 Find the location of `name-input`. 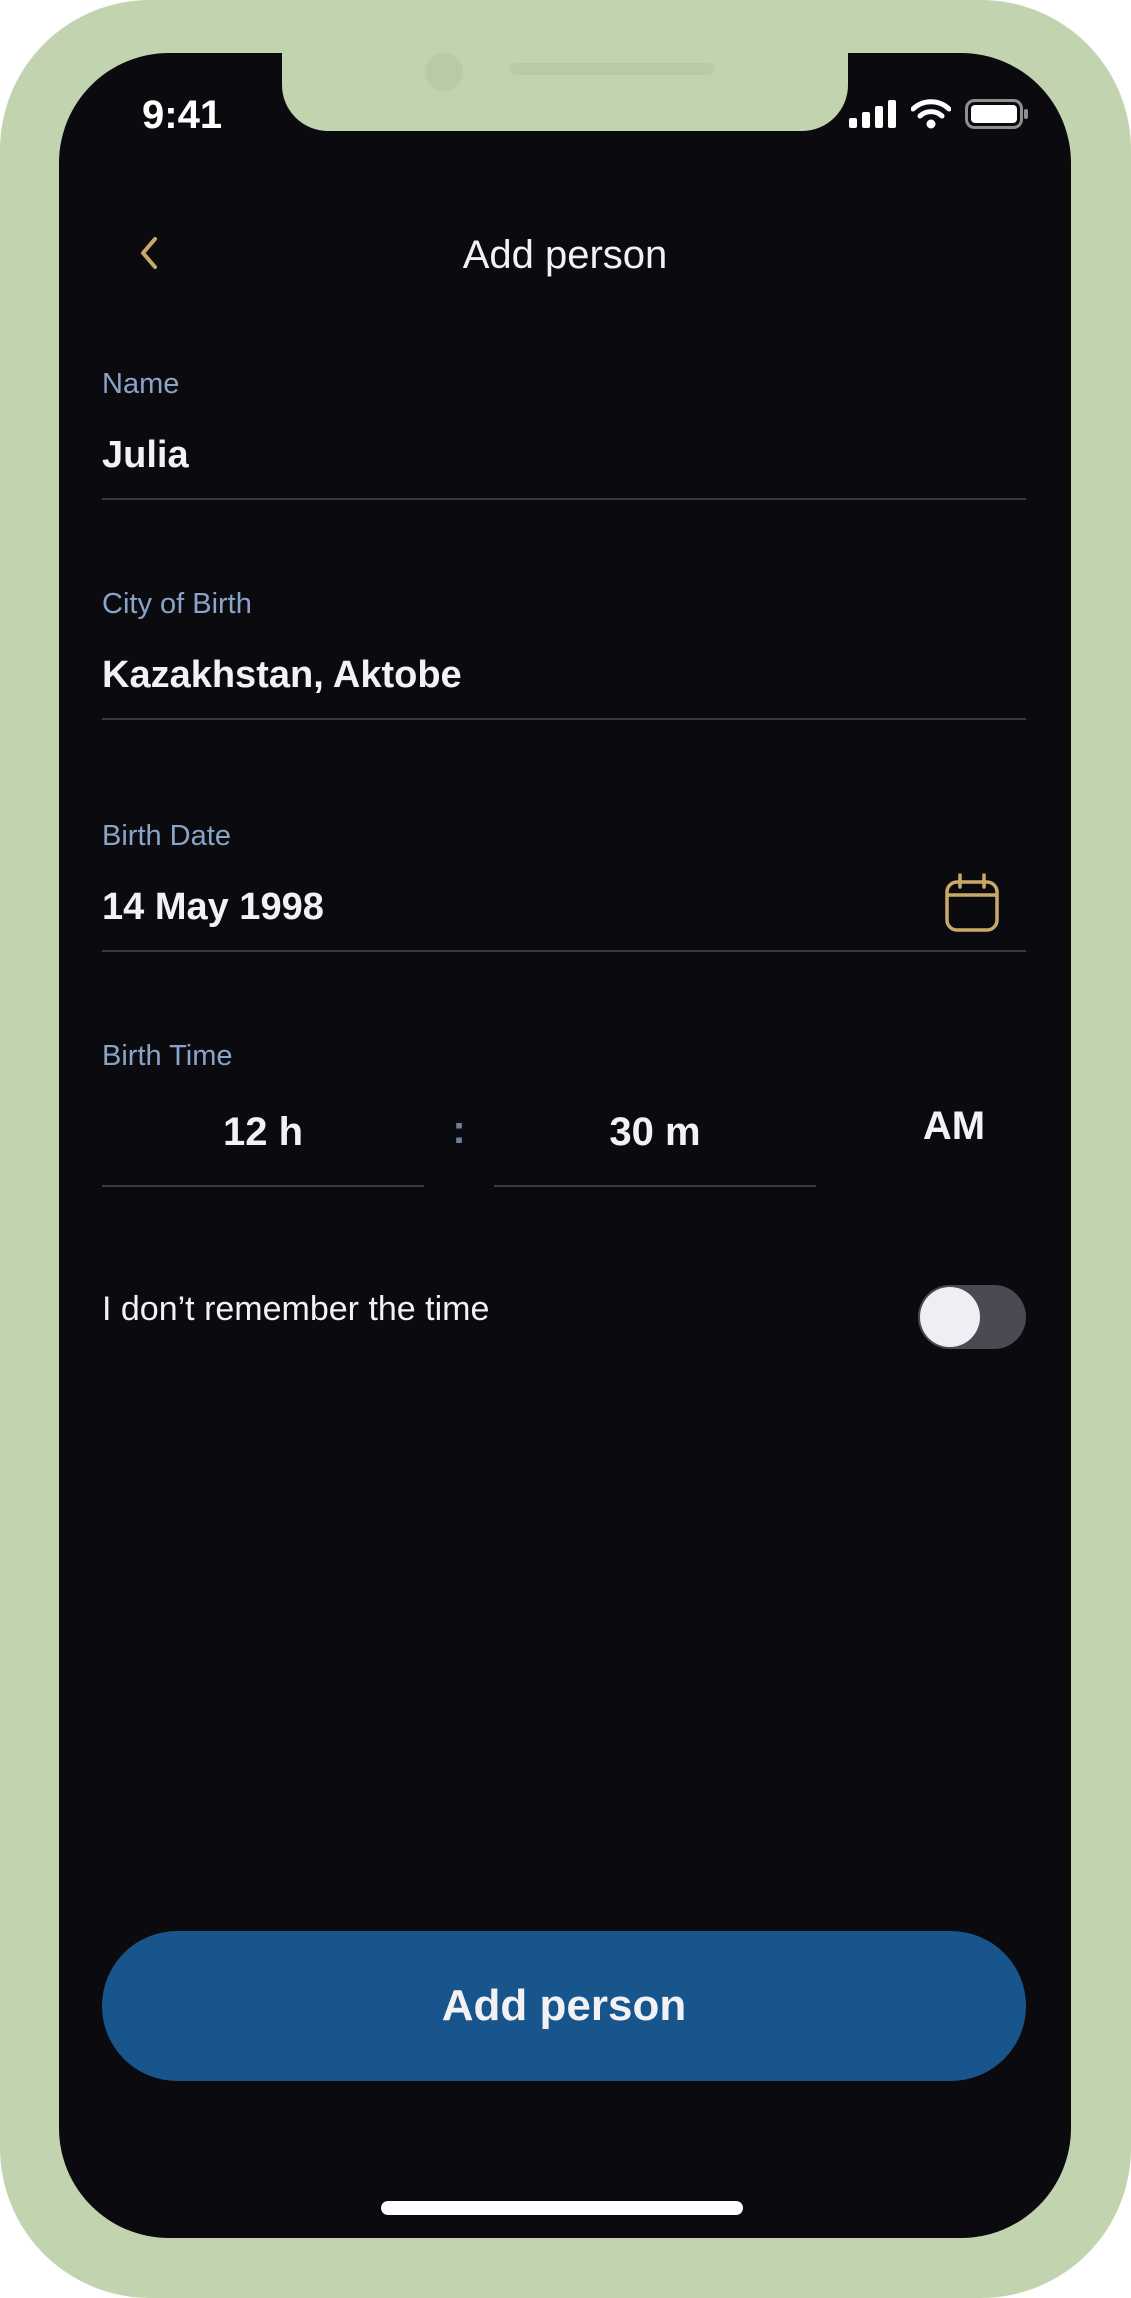

name-input is located at coordinates (564, 455).